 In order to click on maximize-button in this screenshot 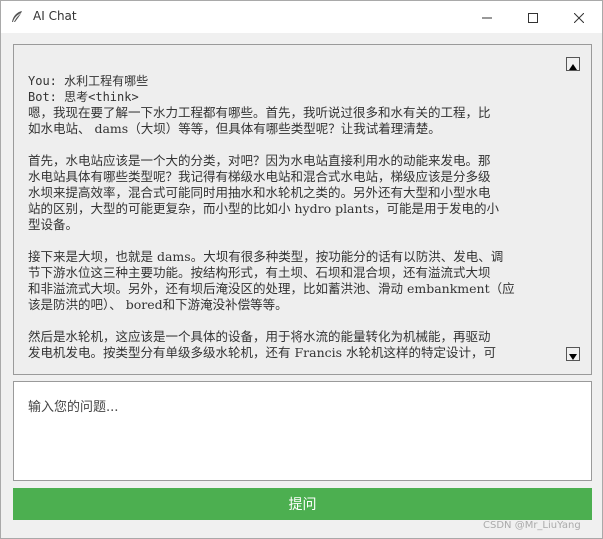, I will do `click(533, 17)`.